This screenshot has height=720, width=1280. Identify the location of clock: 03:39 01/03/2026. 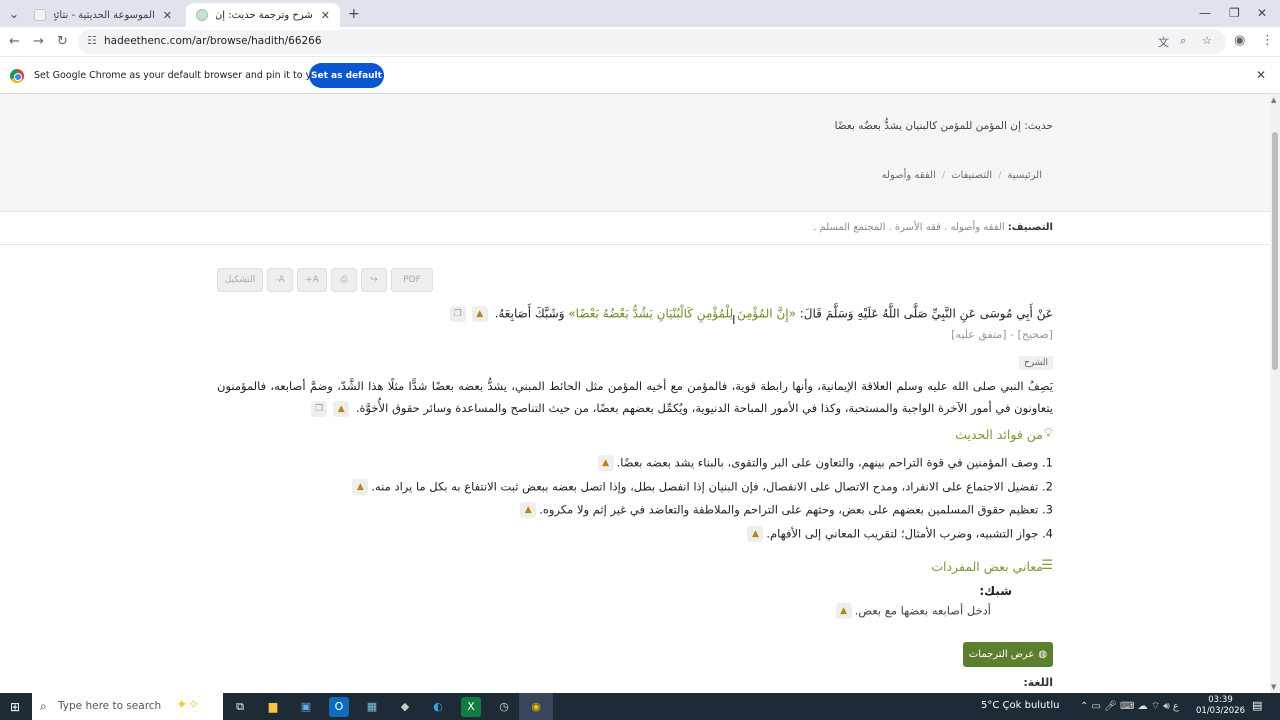
(1220, 706).